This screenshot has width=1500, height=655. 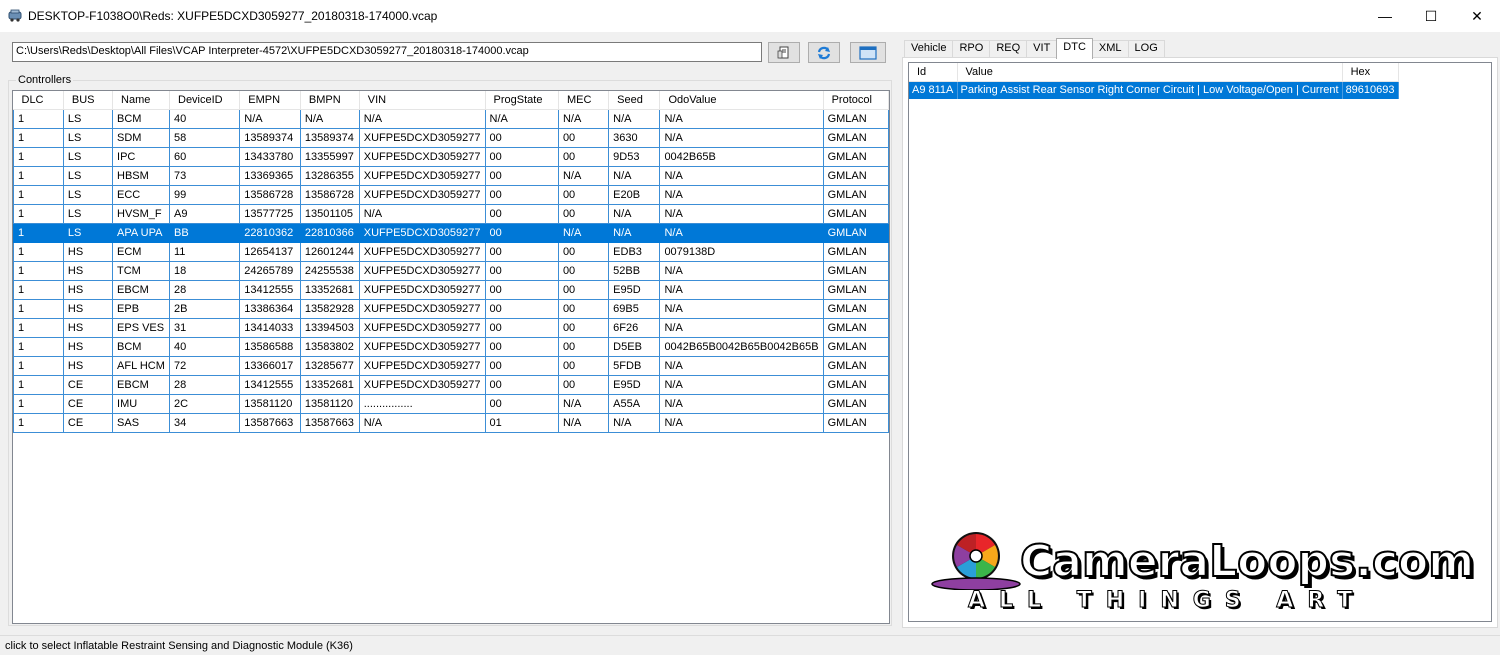 I want to click on table-cell: 58, so click(x=204, y=137).